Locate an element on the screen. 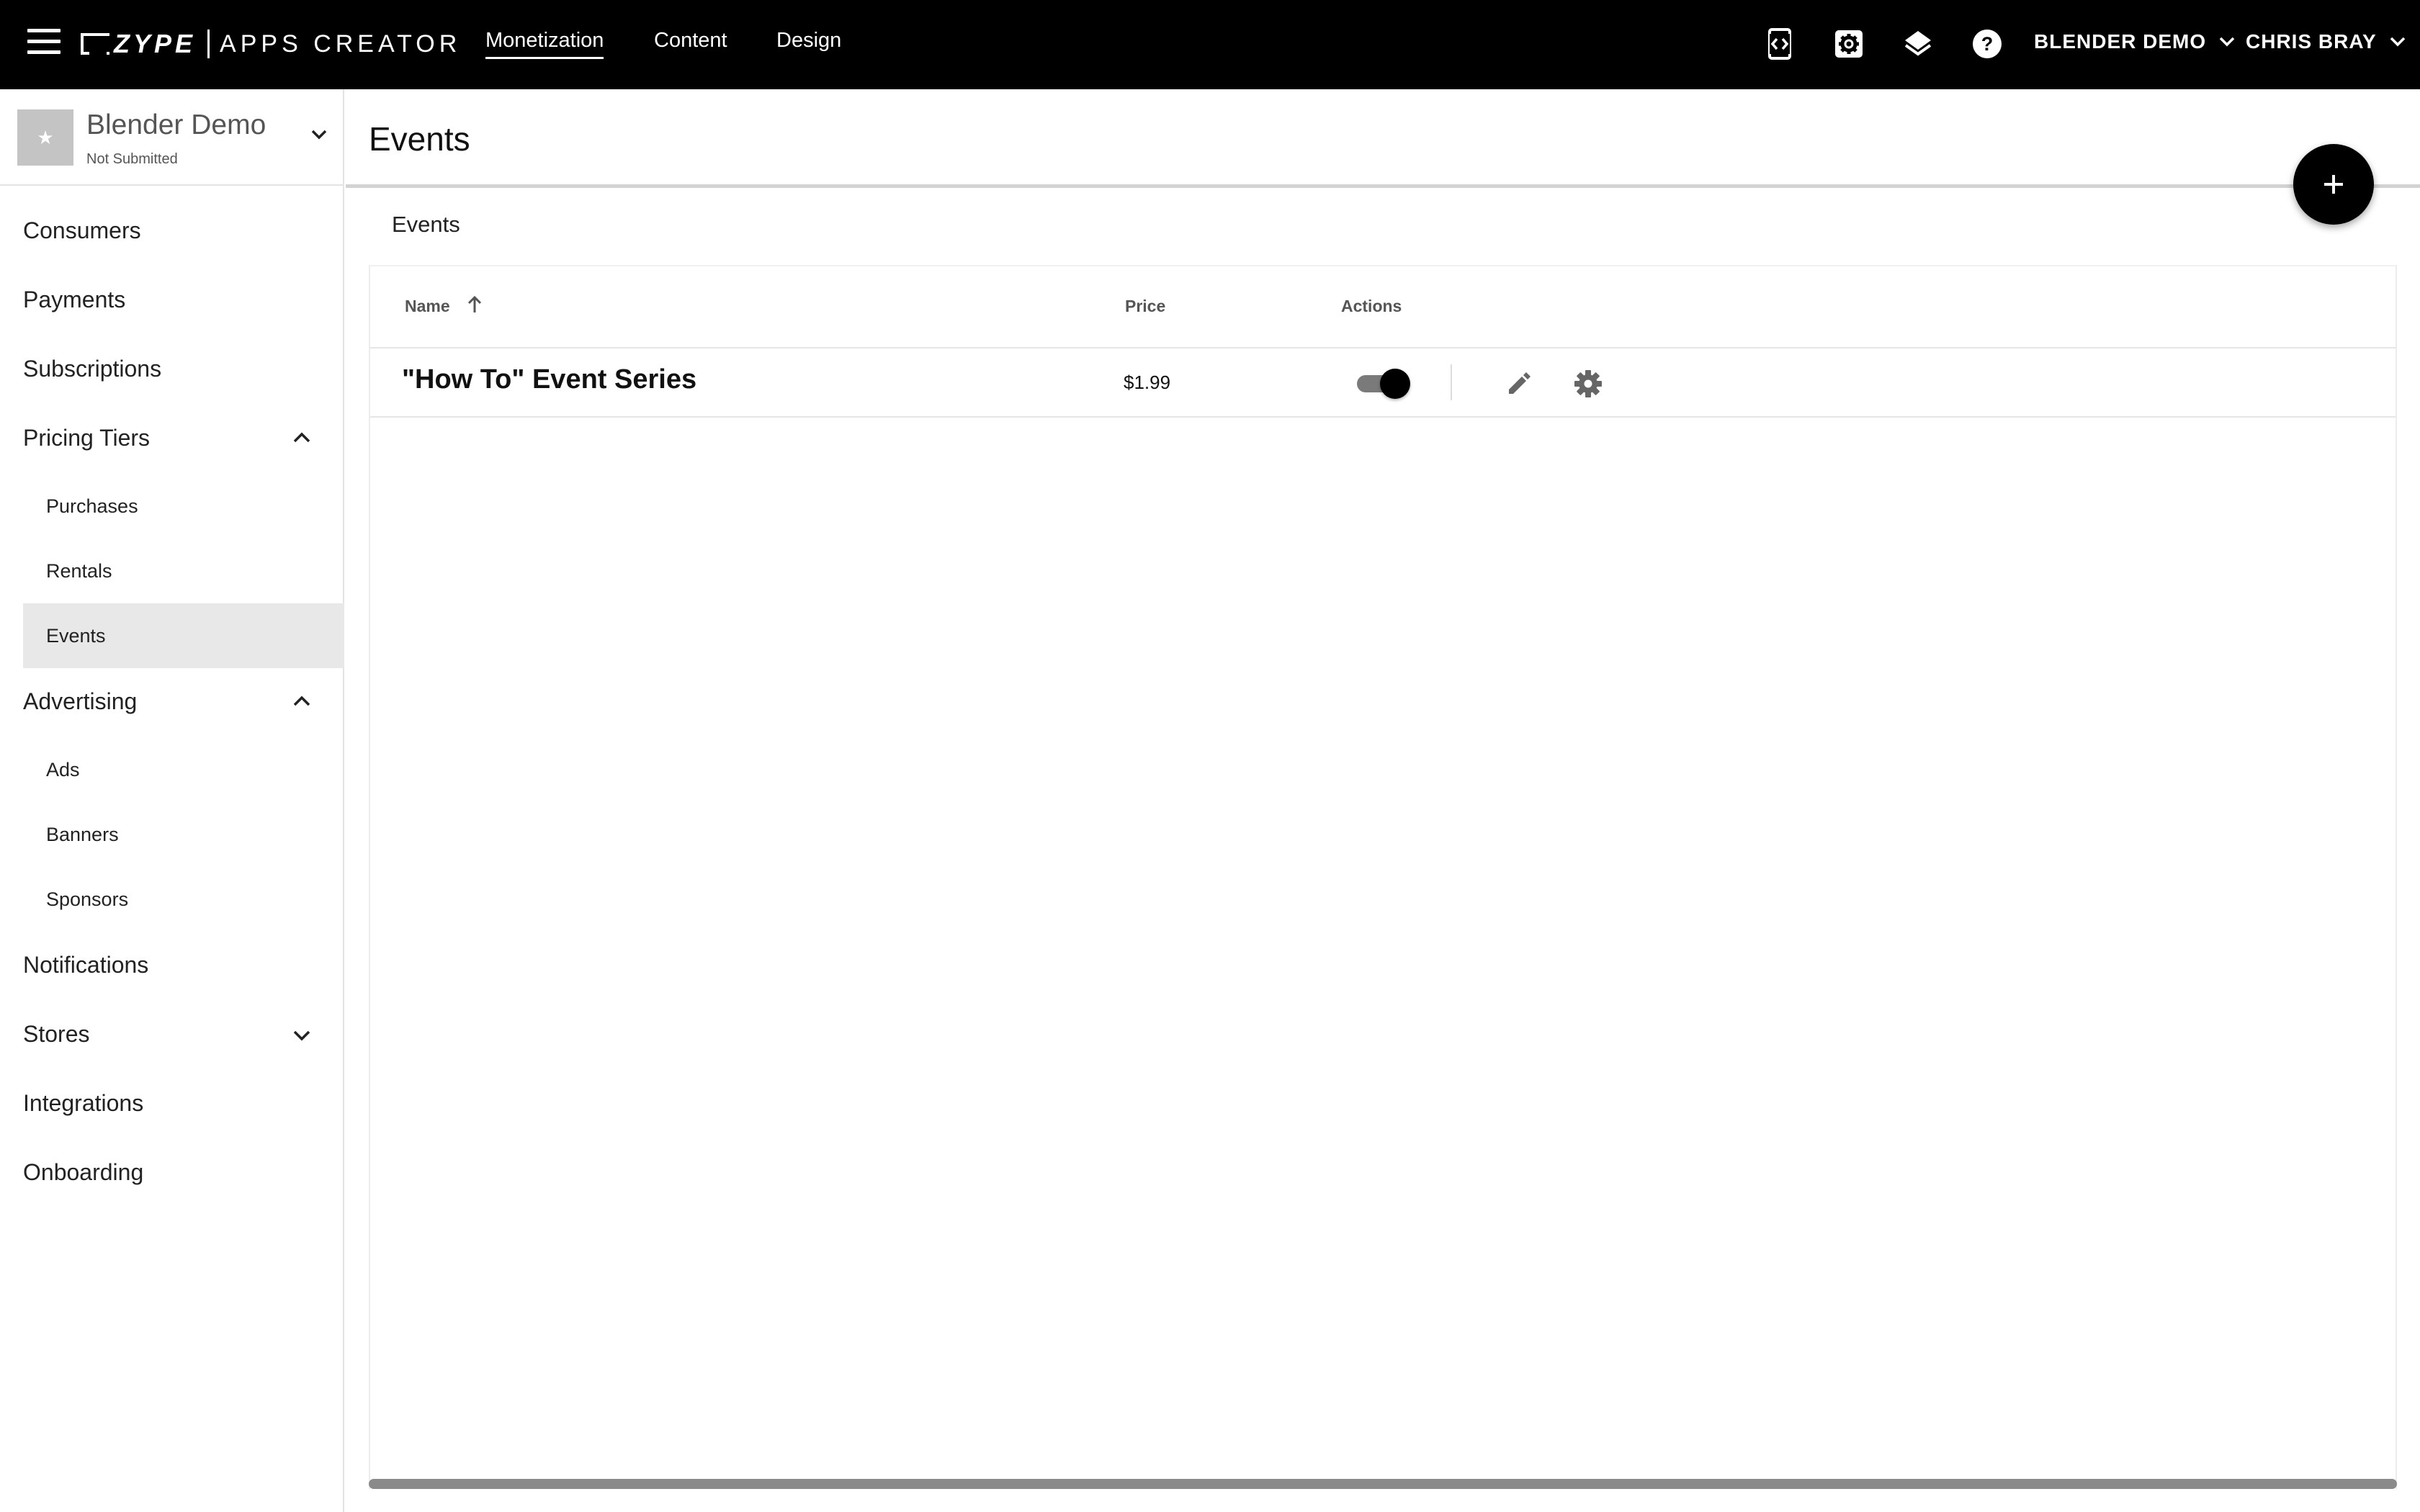 This screenshot has width=2420, height=1512. layers-icon is located at coordinates (1918, 44).